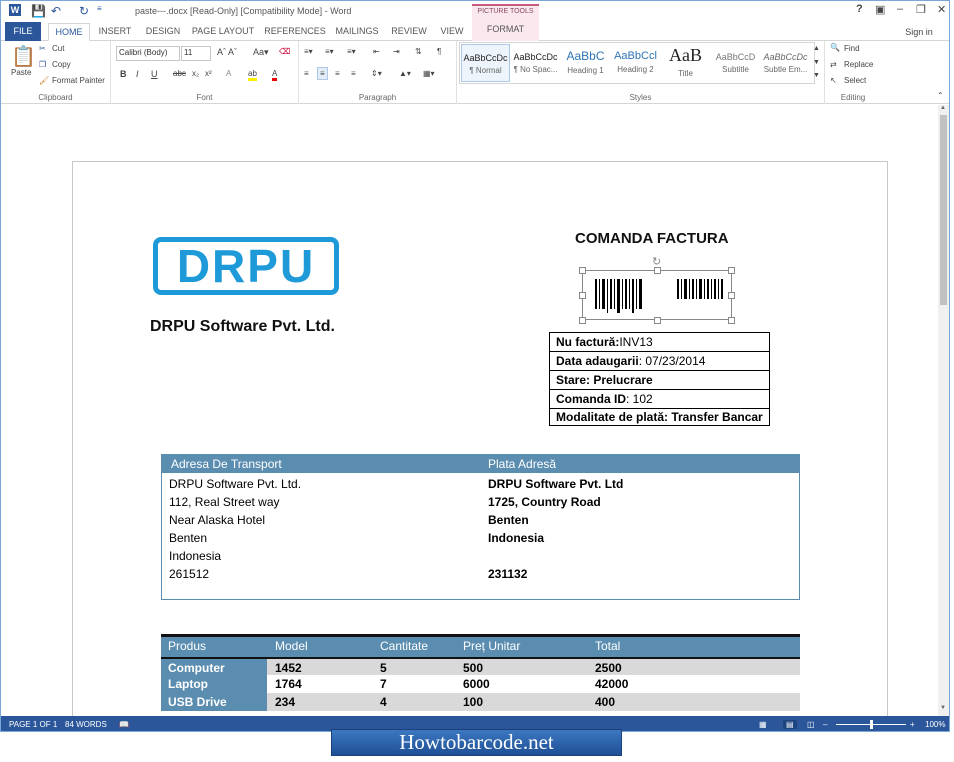 The height and width of the screenshot is (762, 954). What do you see at coordinates (790, 724) in the screenshot?
I see `print-layout-icon: ▤` at bounding box center [790, 724].